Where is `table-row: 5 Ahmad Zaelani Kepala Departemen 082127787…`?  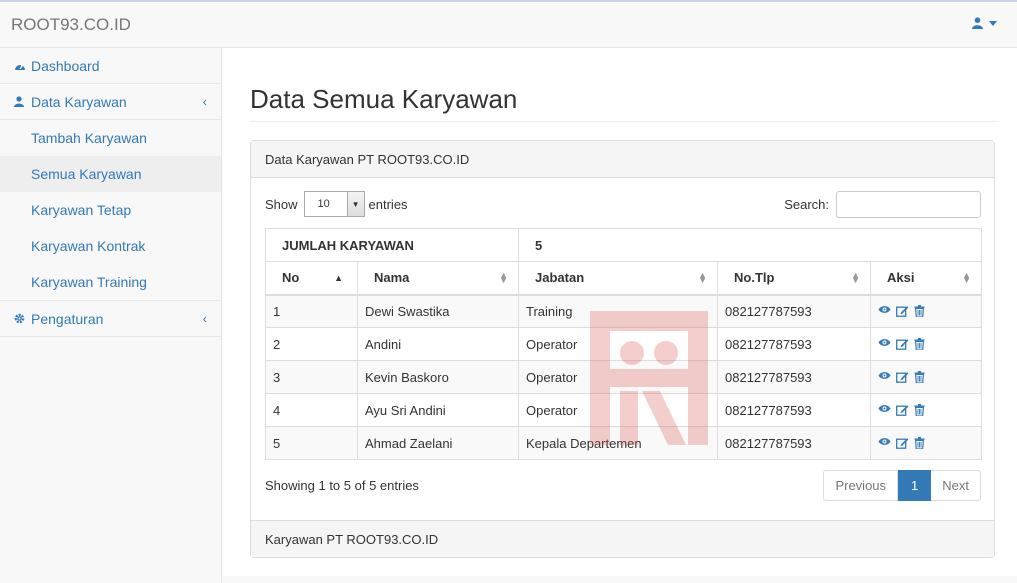 table-row: 5 Ahmad Zaelani Kepala Departemen 082127787… is located at coordinates (623, 443).